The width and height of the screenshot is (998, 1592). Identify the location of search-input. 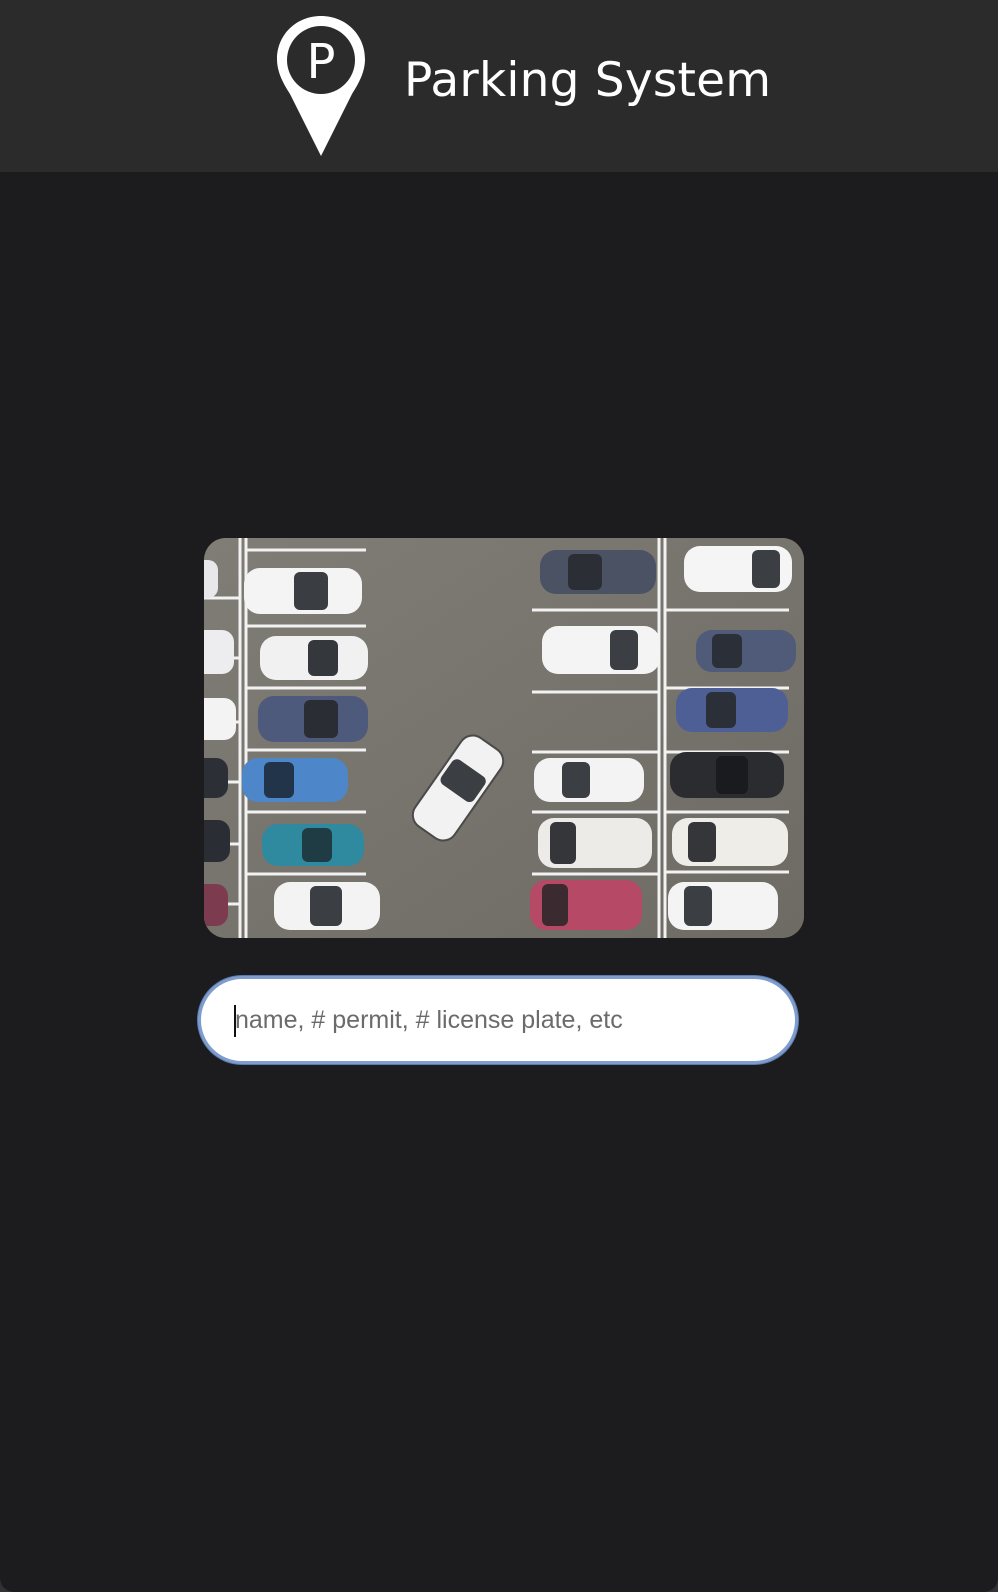
(505, 1020).